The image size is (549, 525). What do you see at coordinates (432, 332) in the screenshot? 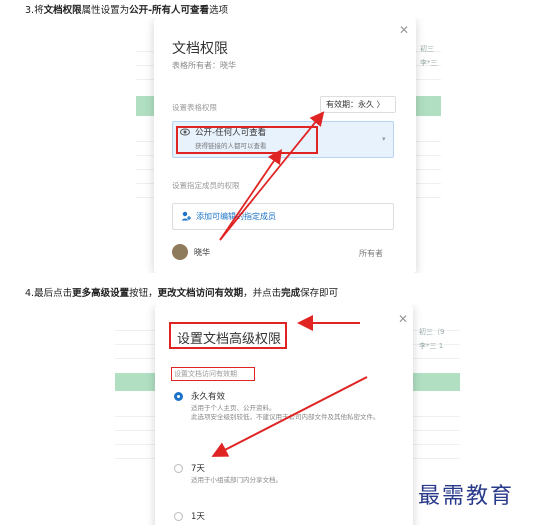
I see `bg-cell: 初三（9` at bounding box center [432, 332].